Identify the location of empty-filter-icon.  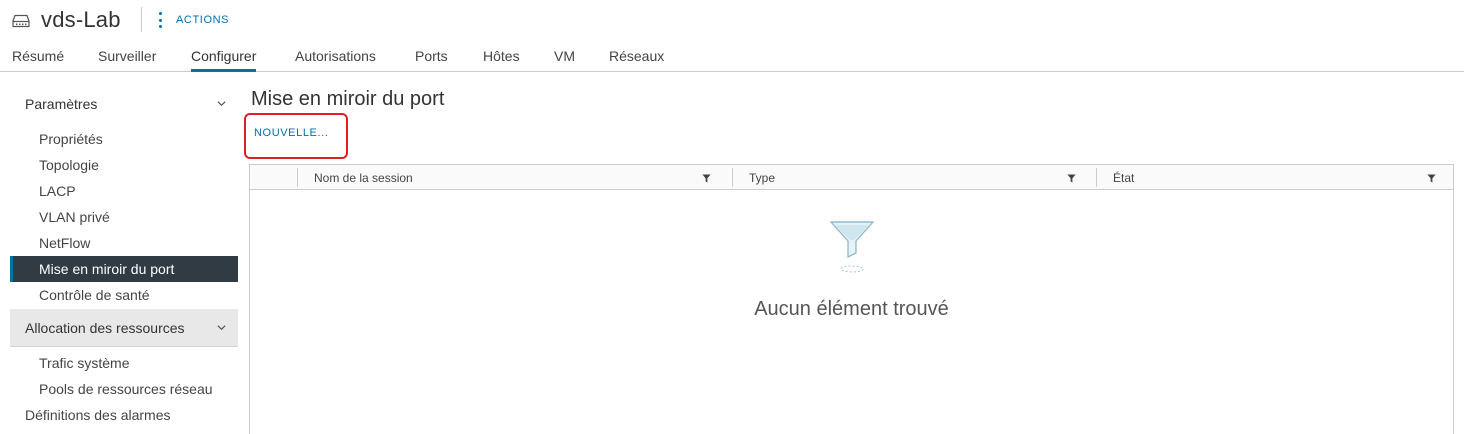
(852, 247).